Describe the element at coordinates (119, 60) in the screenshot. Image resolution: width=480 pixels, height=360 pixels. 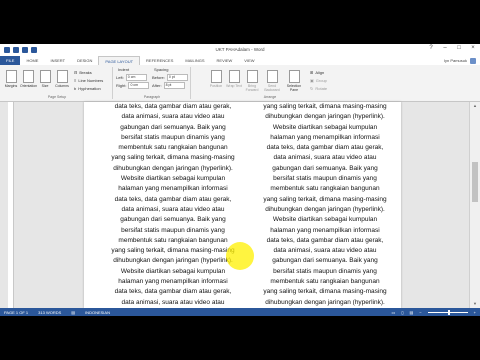
I see `tab-page-layout: PAGE LAYOUT` at that location.